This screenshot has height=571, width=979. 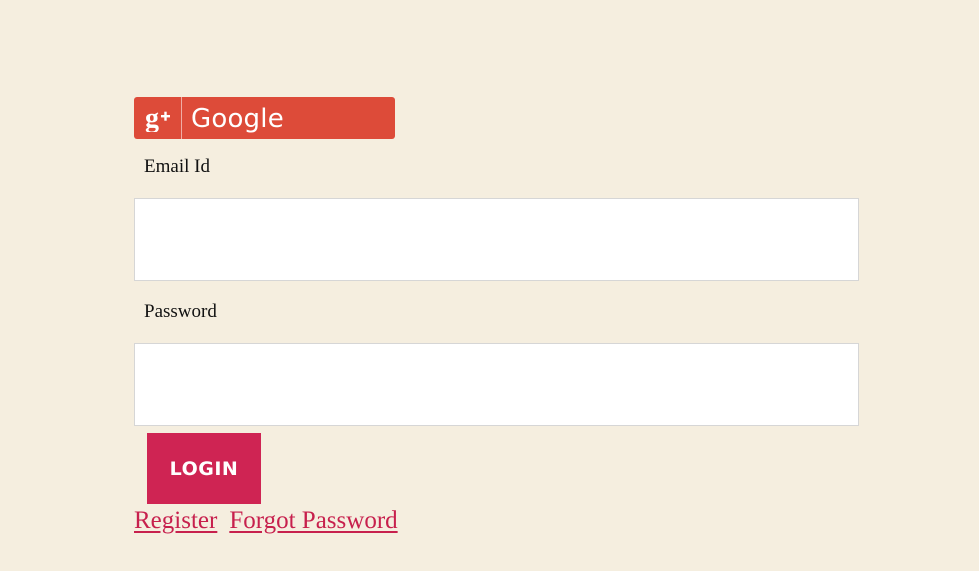 What do you see at coordinates (175, 520) in the screenshot?
I see `register-link: Register` at bounding box center [175, 520].